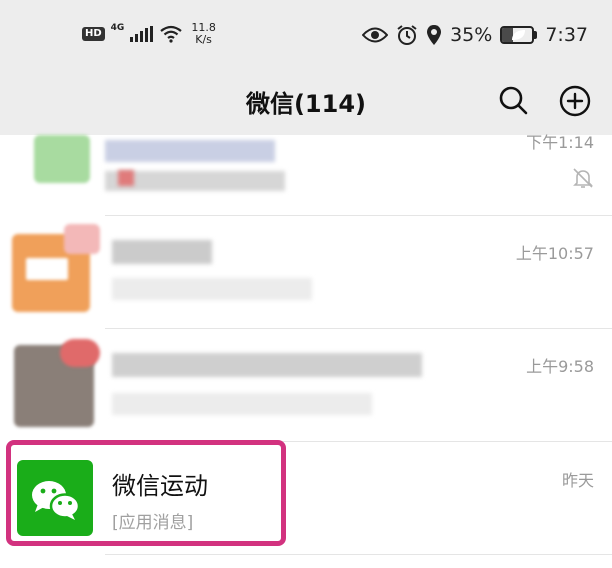 This screenshot has width=612, height=568. What do you see at coordinates (566, 35) in the screenshot?
I see `clock-time: 7:37` at bounding box center [566, 35].